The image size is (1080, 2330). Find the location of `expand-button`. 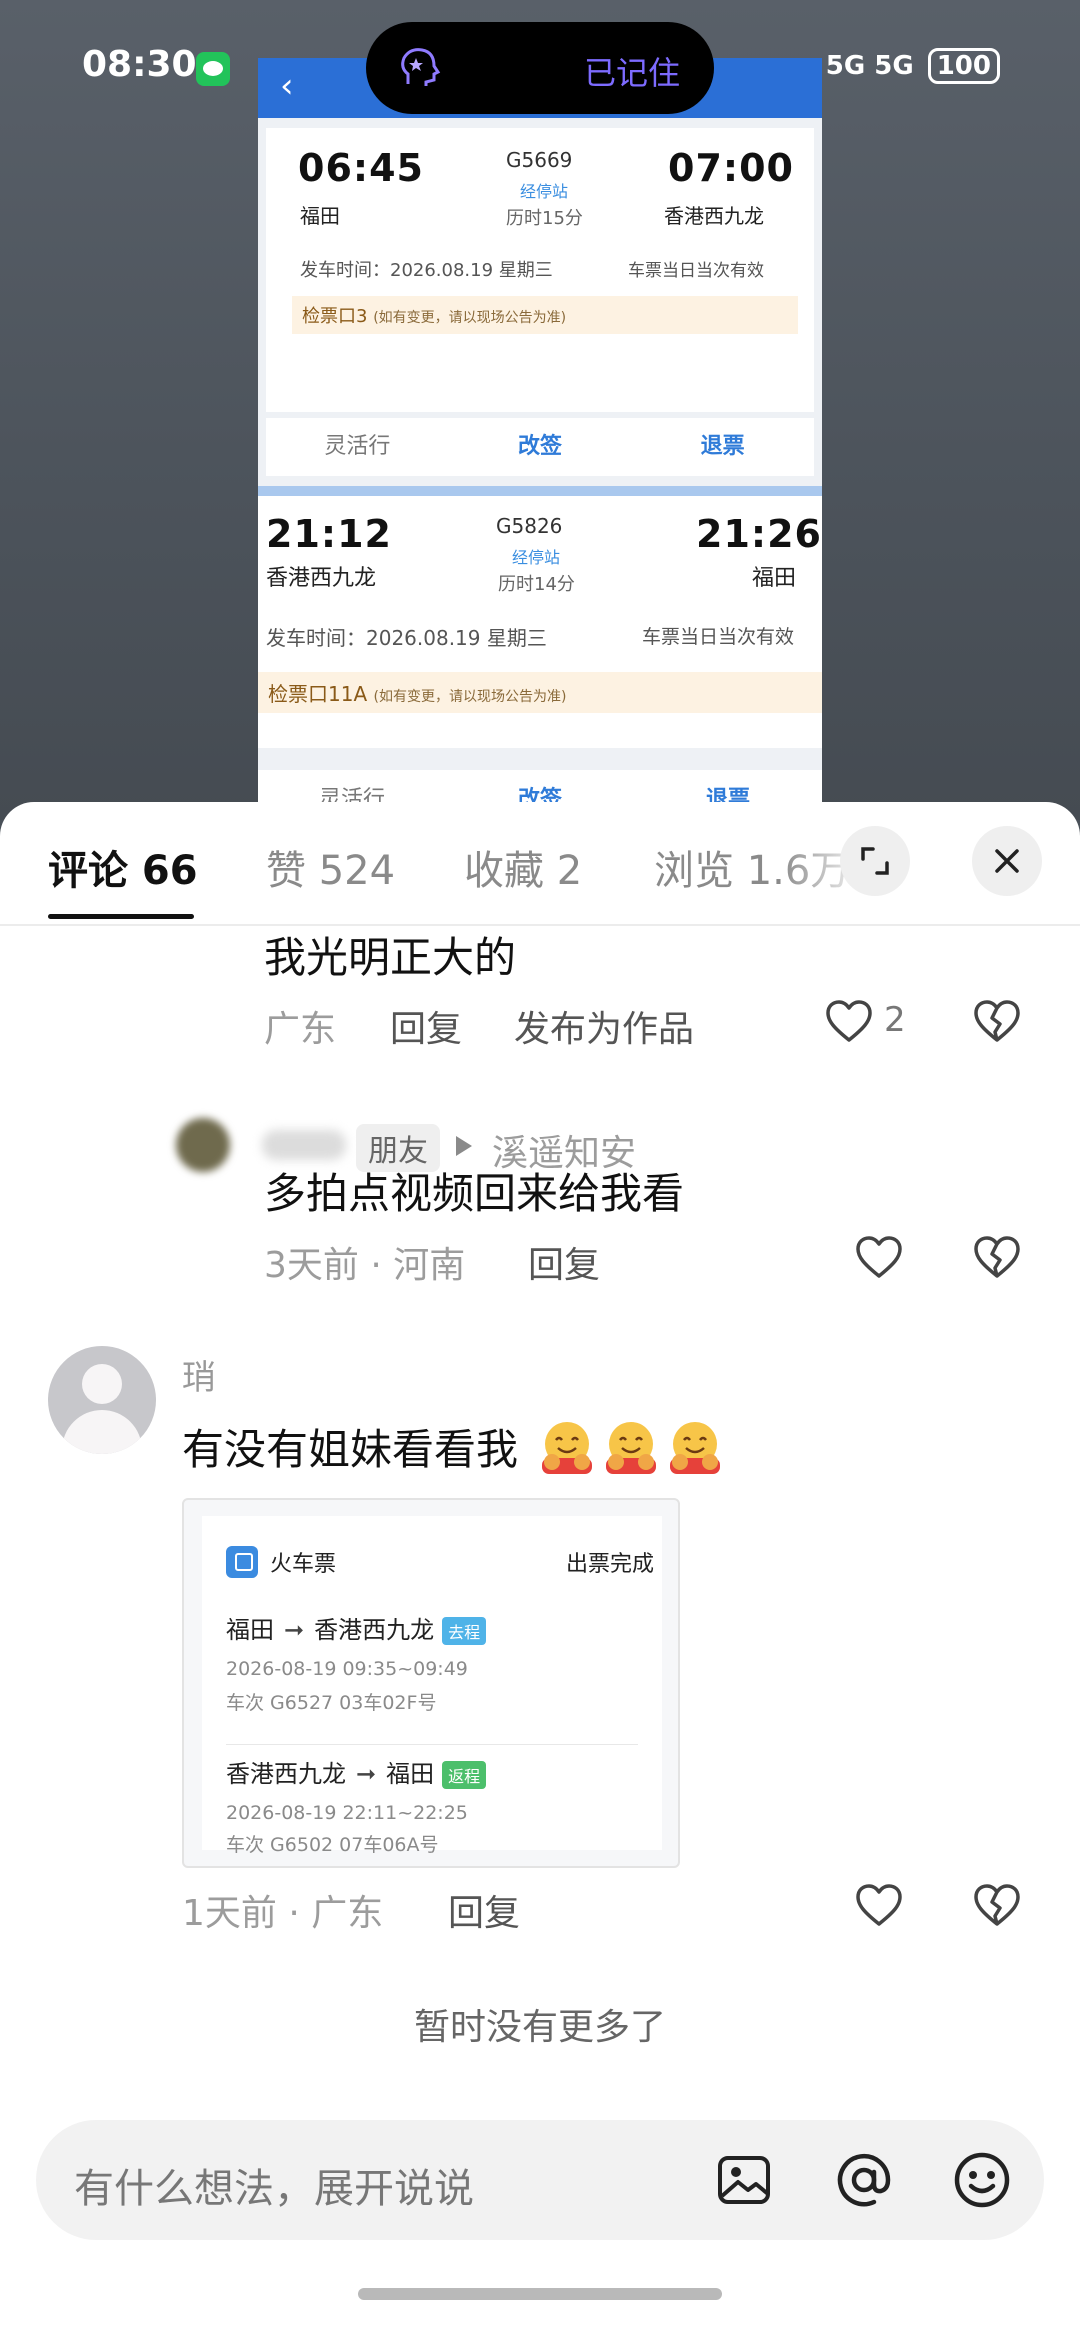

expand-button is located at coordinates (875, 861).